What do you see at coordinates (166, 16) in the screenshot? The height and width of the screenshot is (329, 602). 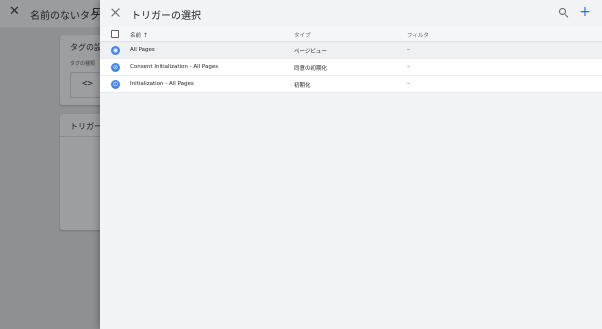 I see `panel-title: トリガーの選択` at bounding box center [166, 16].